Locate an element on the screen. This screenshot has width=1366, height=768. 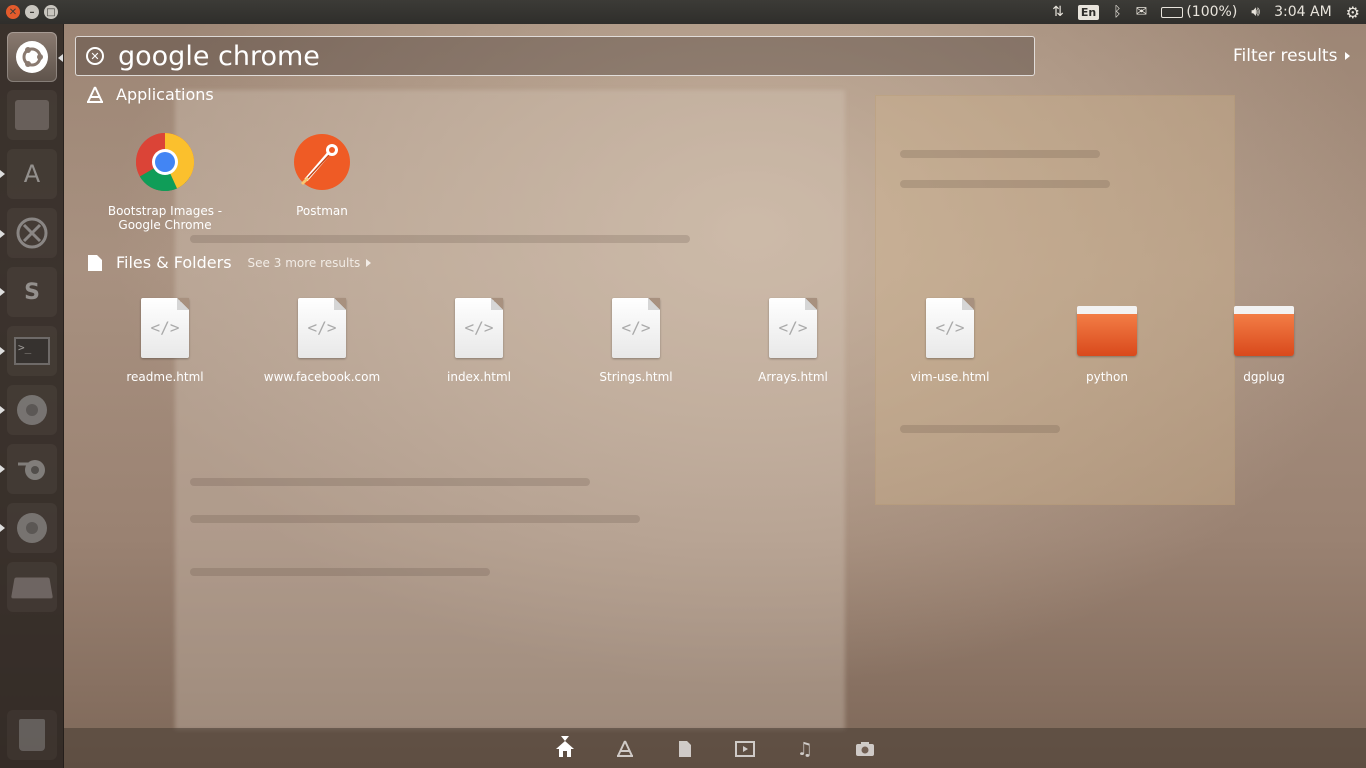
blender-icon is located at coordinates (31, 470).